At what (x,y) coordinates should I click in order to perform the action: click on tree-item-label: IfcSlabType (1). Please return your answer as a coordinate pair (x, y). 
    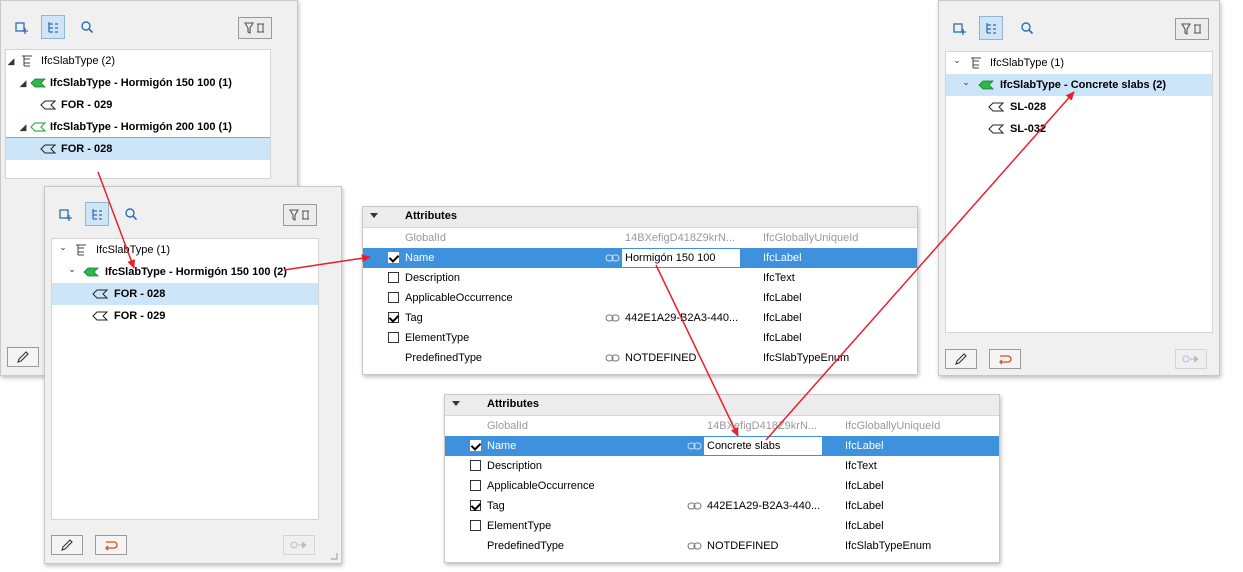
    Looking at the image, I should click on (133, 250).